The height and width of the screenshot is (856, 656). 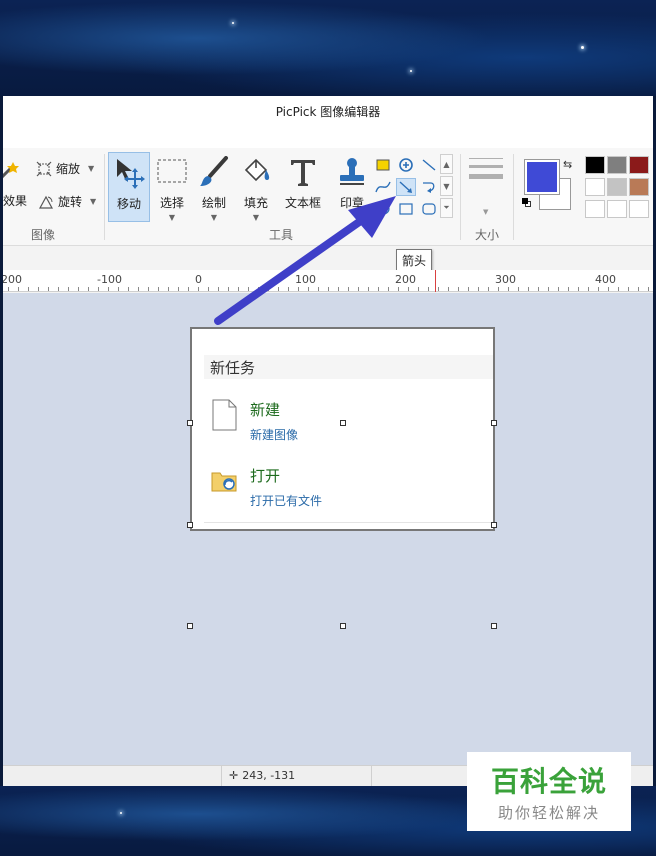 I want to click on magic-wand-icon, so click(x=11, y=170).